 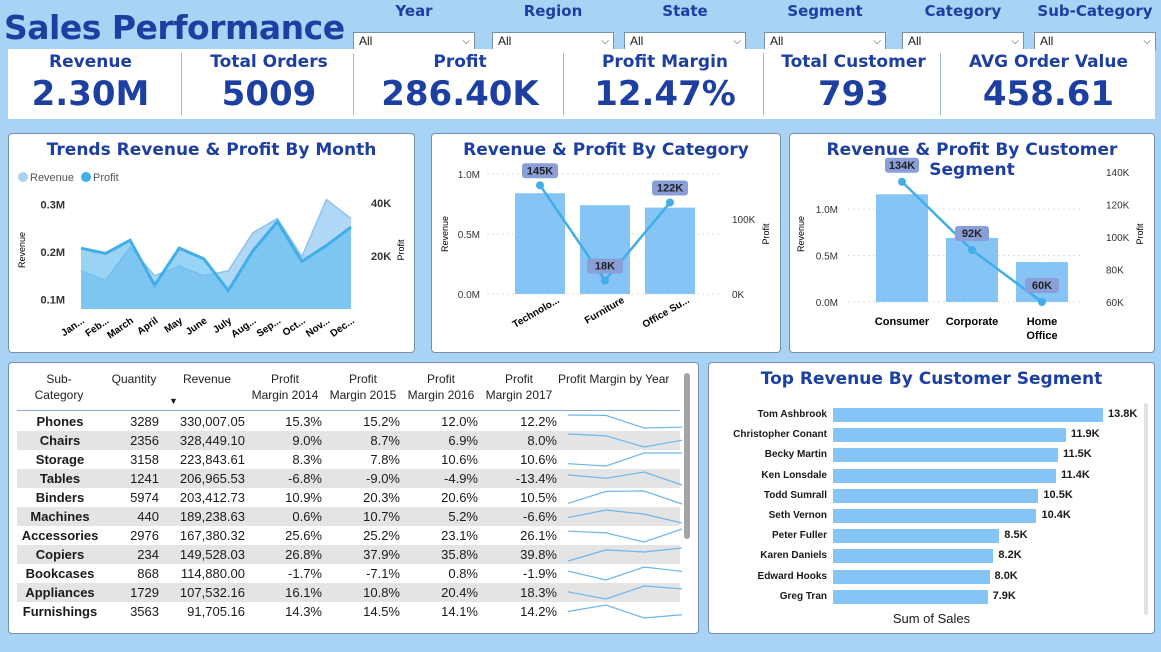 What do you see at coordinates (60, 497) in the screenshot?
I see `cell-name: Binders` at bounding box center [60, 497].